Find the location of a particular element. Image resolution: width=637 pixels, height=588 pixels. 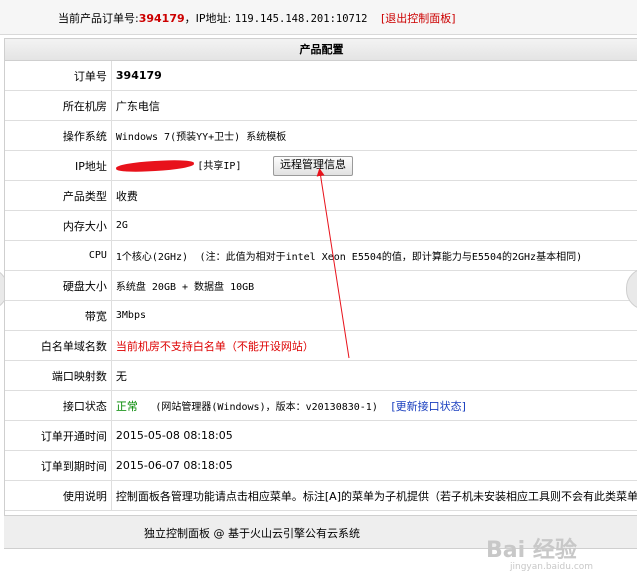

panel-title: 产品配置 is located at coordinates (321, 50).